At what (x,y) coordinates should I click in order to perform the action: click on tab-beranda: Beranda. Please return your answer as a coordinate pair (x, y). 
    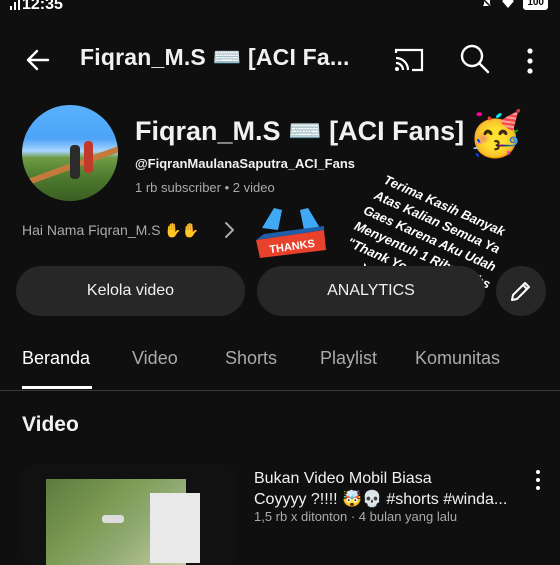
    Looking at the image, I should click on (56, 358).